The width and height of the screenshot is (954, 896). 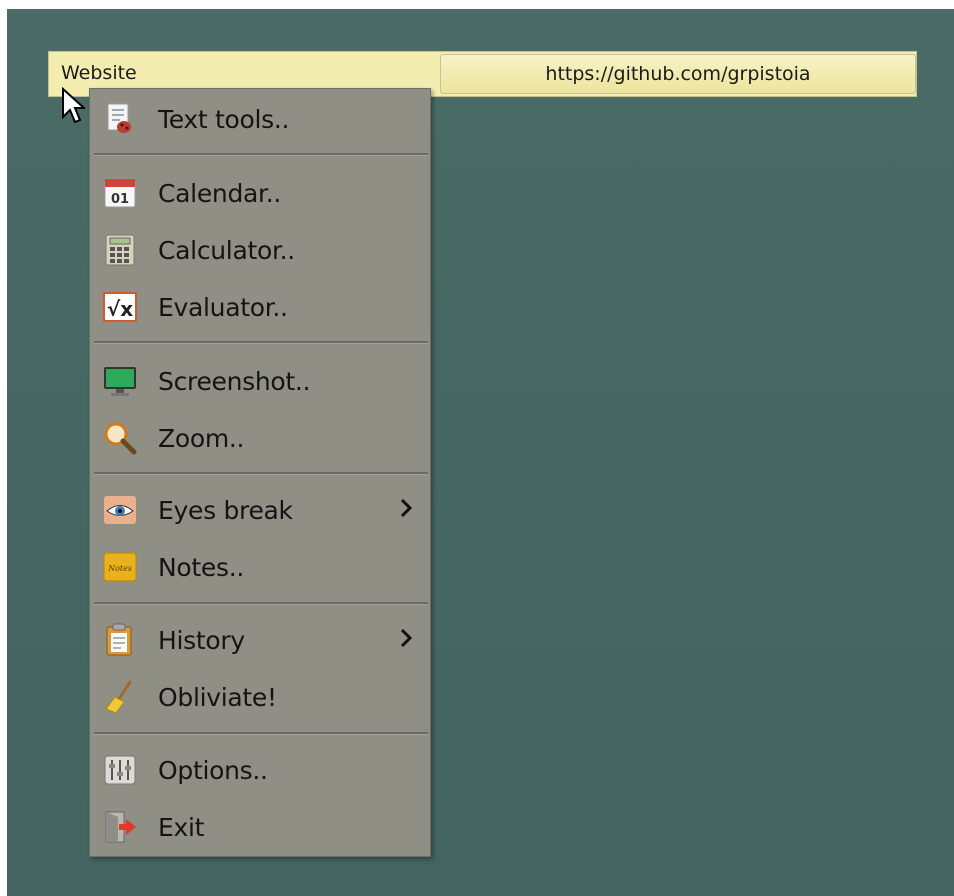 I want to click on notes-icon: Notes, so click(x=120, y=567).